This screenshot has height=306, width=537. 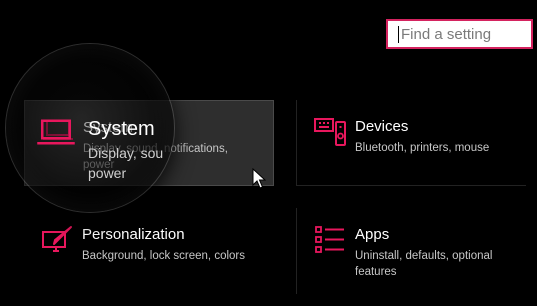 I want to click on tile-devices: Devices Bluetooth, printers, mouse, so click(x=411, y=143).